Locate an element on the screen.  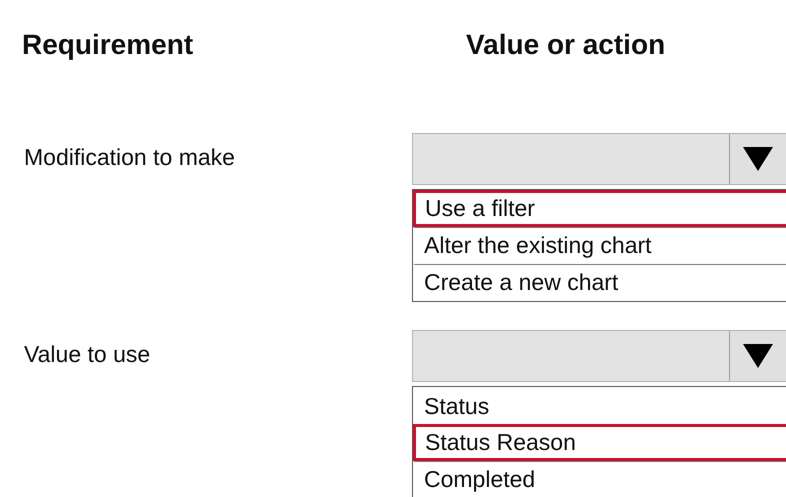
dropdown-option: Use a filter is located at coordinates (599, 208).